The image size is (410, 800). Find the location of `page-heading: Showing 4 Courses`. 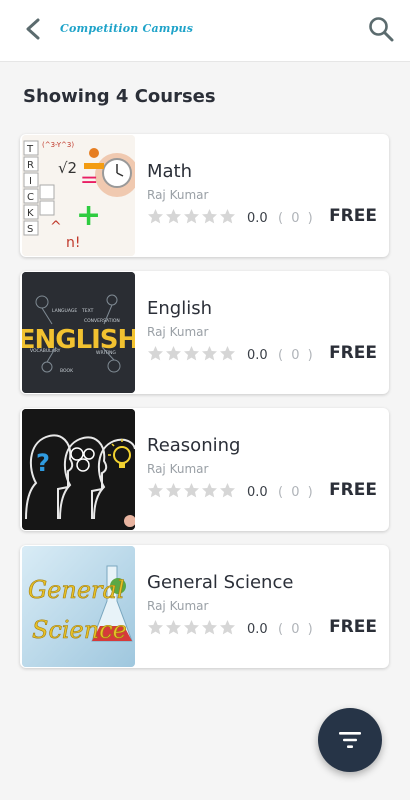

page-heading: Showing 4 Courses is located at coordinates (119, 96).